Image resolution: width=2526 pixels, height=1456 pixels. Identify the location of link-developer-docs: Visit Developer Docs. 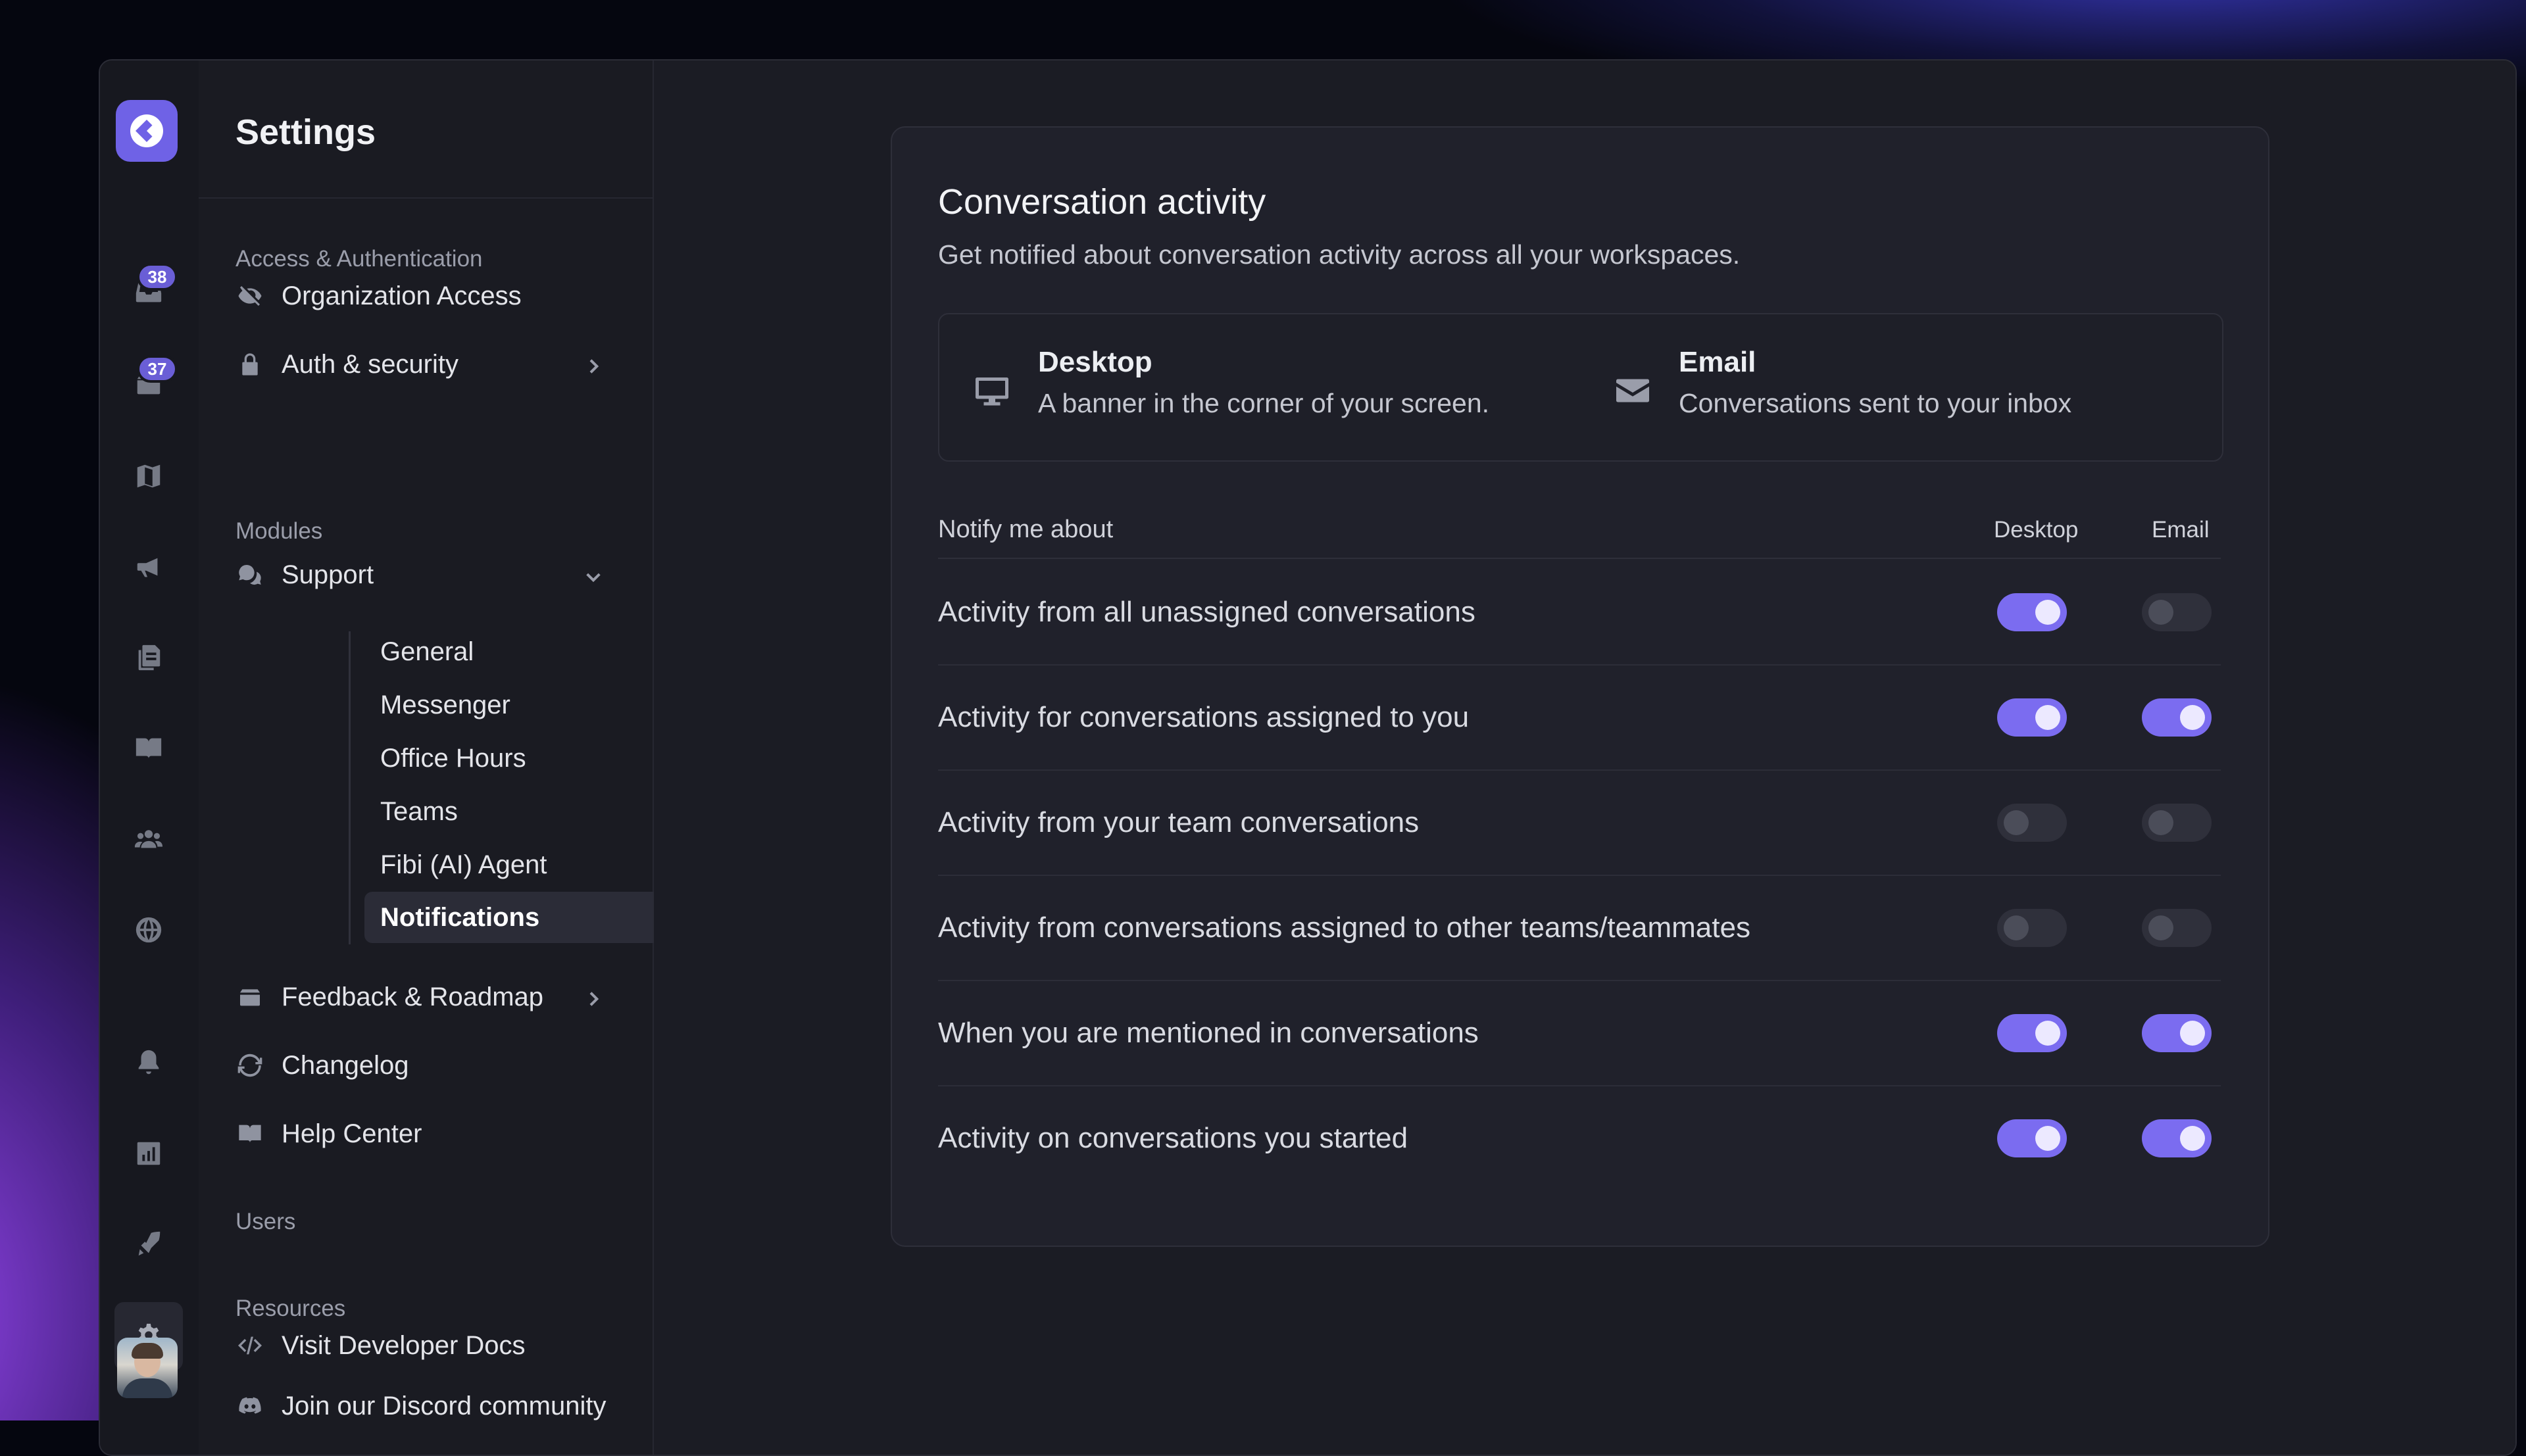
(426, 1345).